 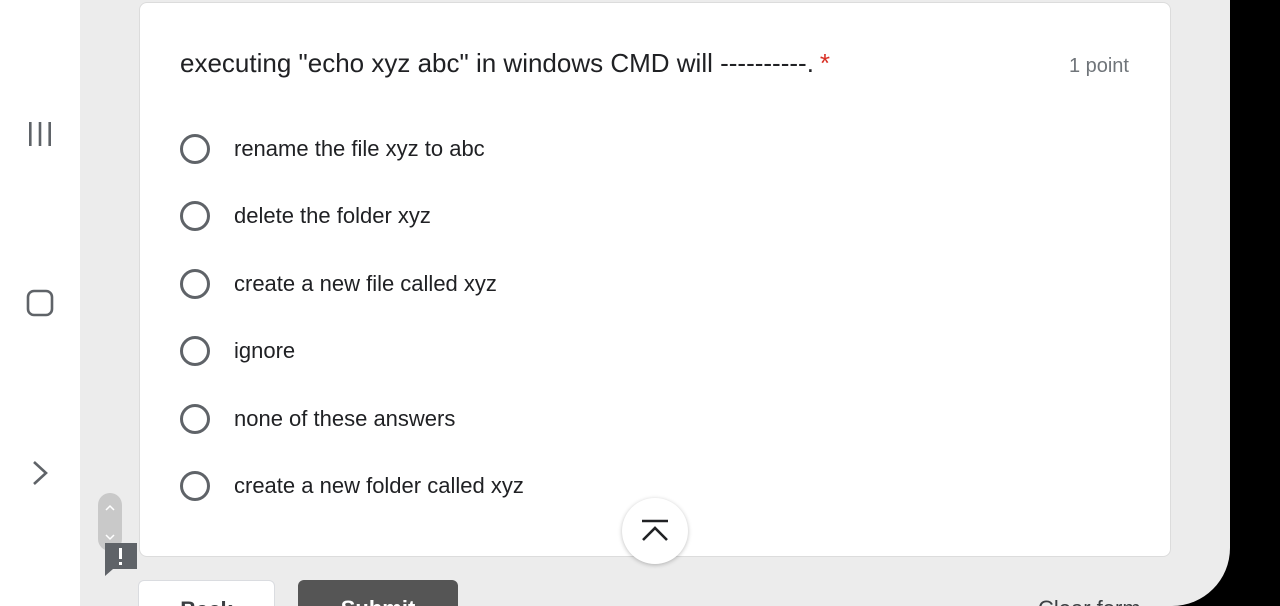 I want to click on option-create-folder: create a new folder called xyz, so click(x=478, y=486).